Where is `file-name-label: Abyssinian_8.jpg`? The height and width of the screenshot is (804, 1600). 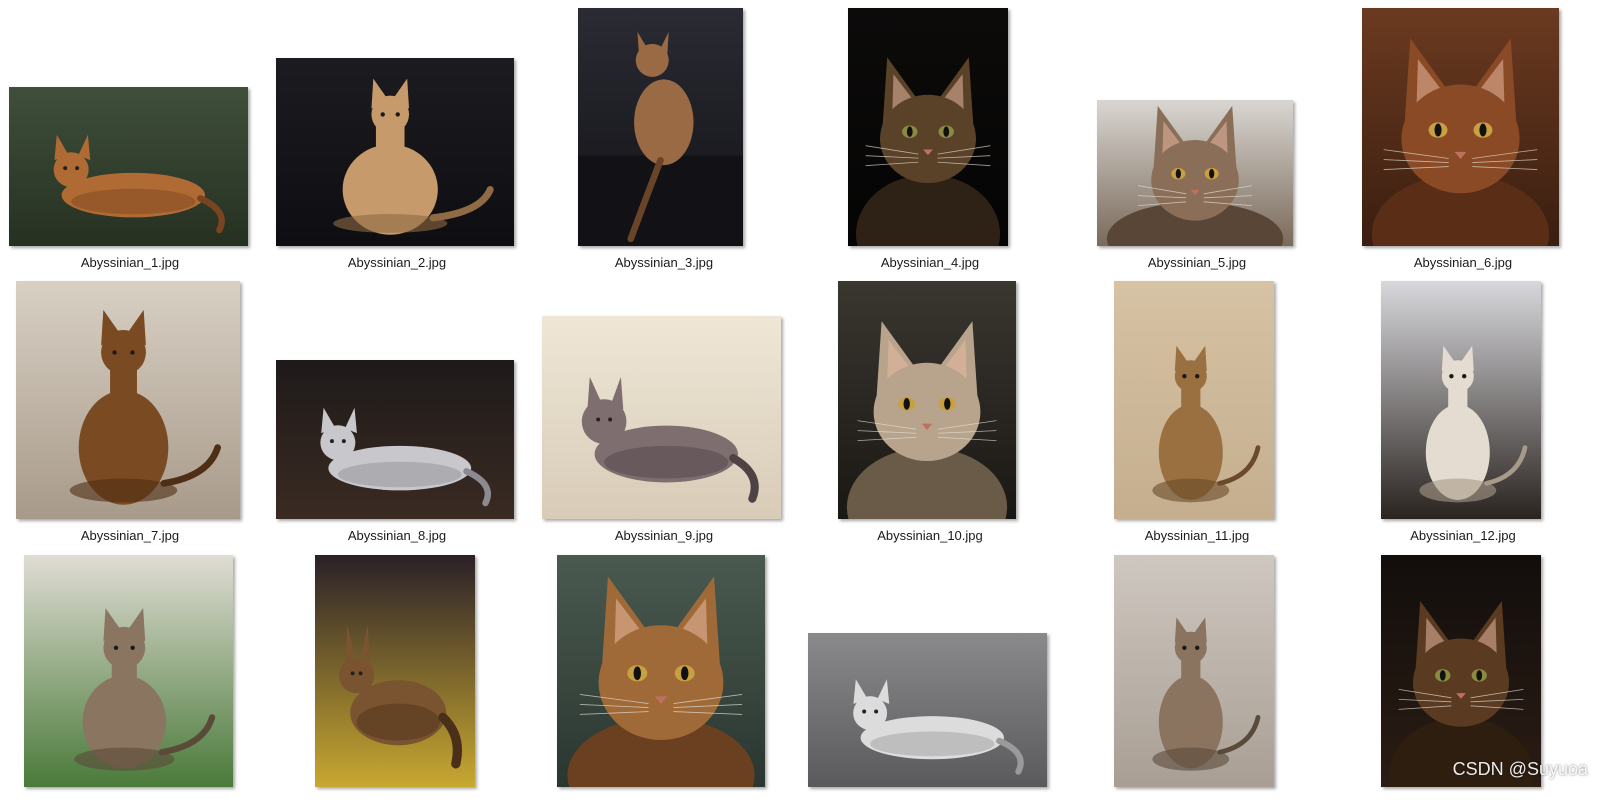 file-name-label: Abyssinian_8.jpg is located at coordinates (397, 535).